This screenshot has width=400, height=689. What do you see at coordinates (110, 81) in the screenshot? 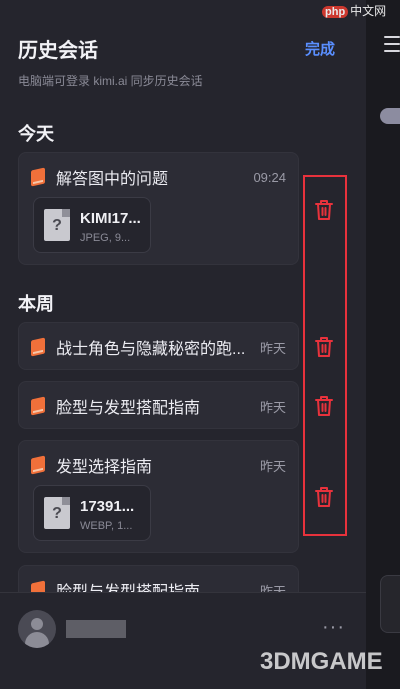
I see `sync-hint: 电脑端可登录 kimi.ai 同步历史会话` at bounding box center [110, 81].